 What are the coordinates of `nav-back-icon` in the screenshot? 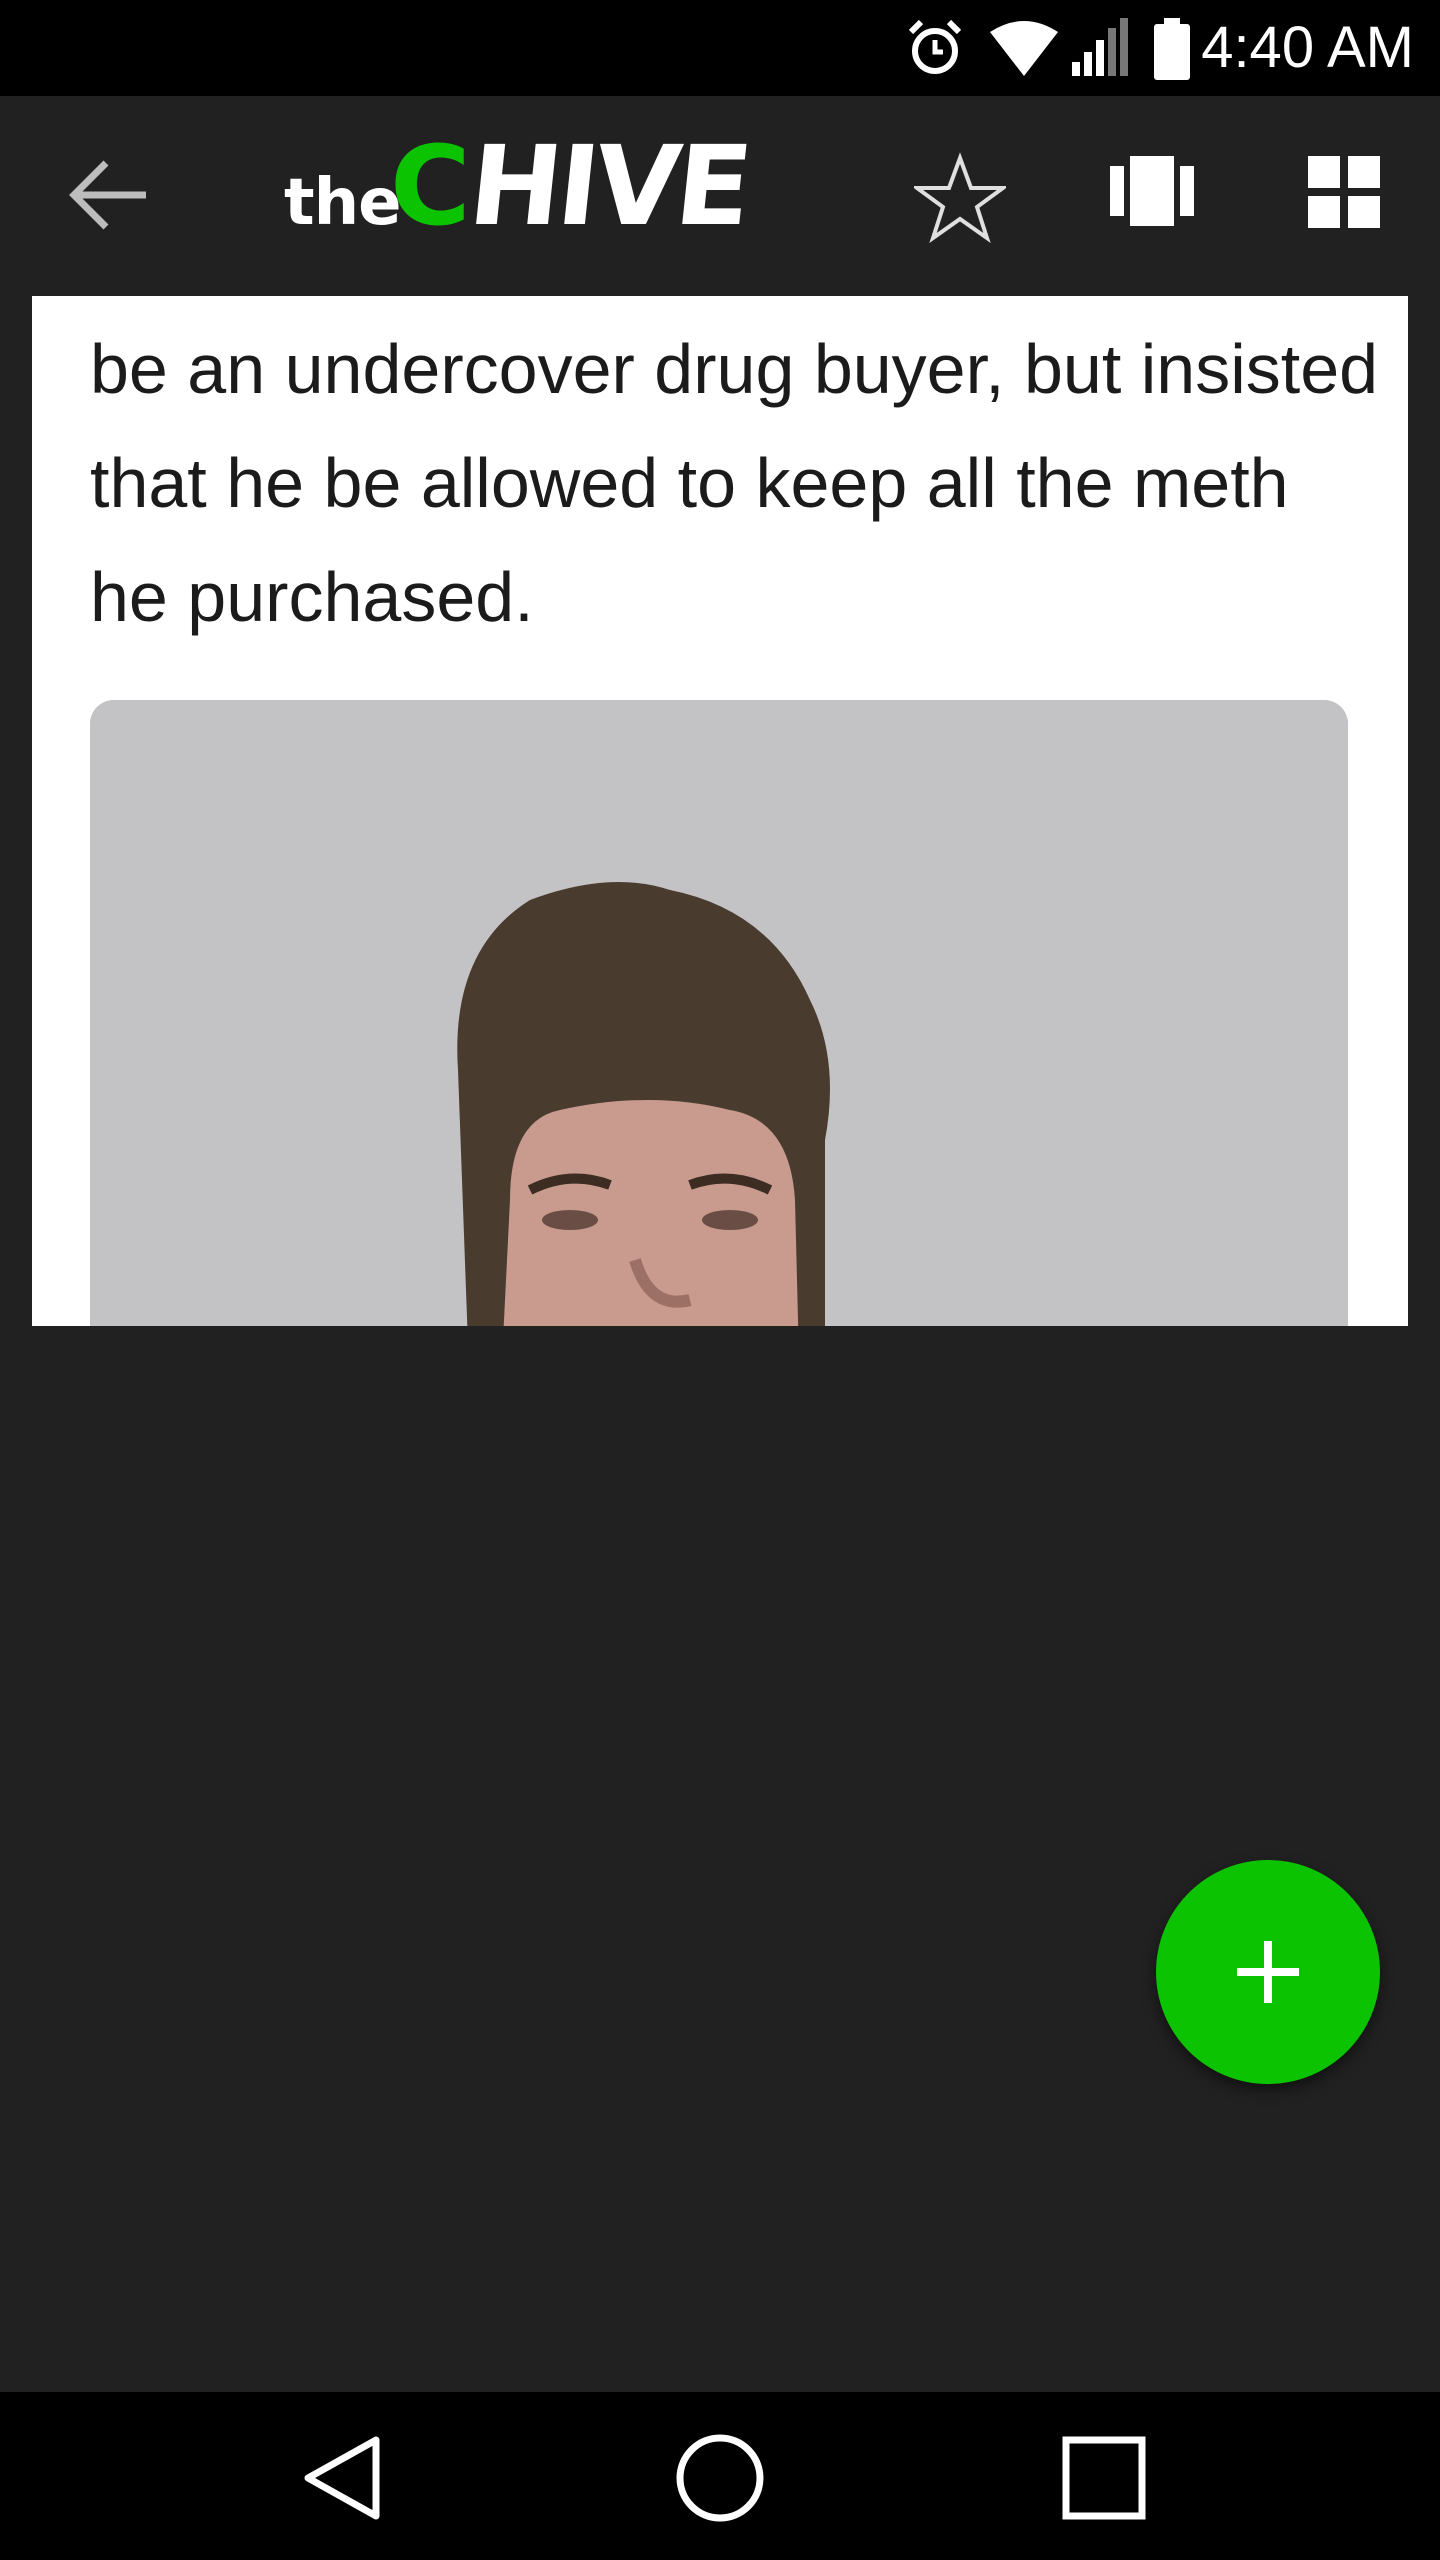 It's located at (344, 2478).